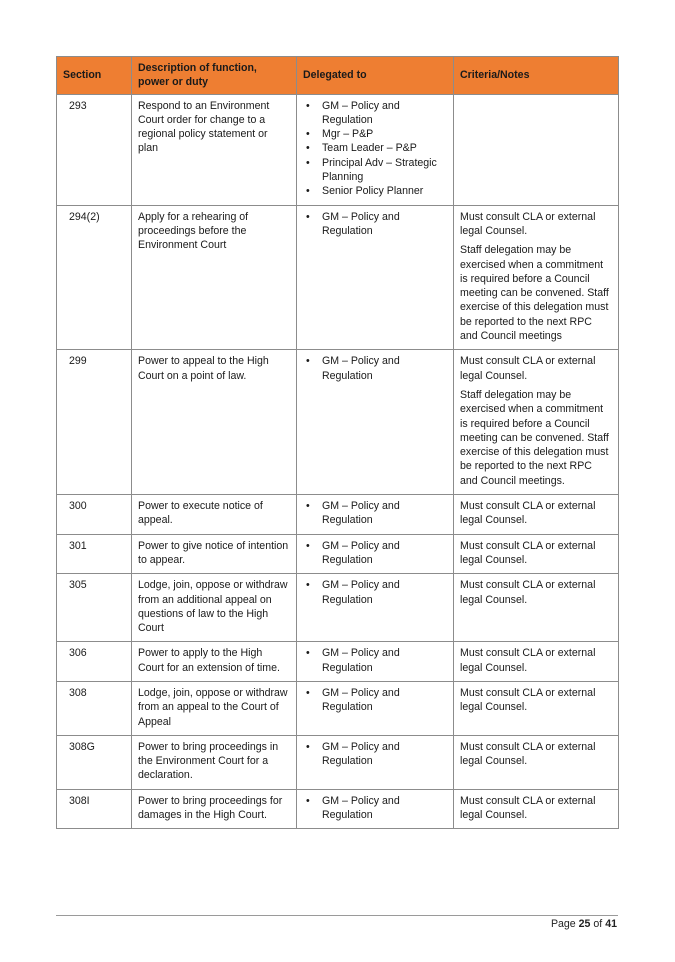 The width and height of the screenshot is (675, 962). I want to click on section-cell: 308, so click(94, 708).